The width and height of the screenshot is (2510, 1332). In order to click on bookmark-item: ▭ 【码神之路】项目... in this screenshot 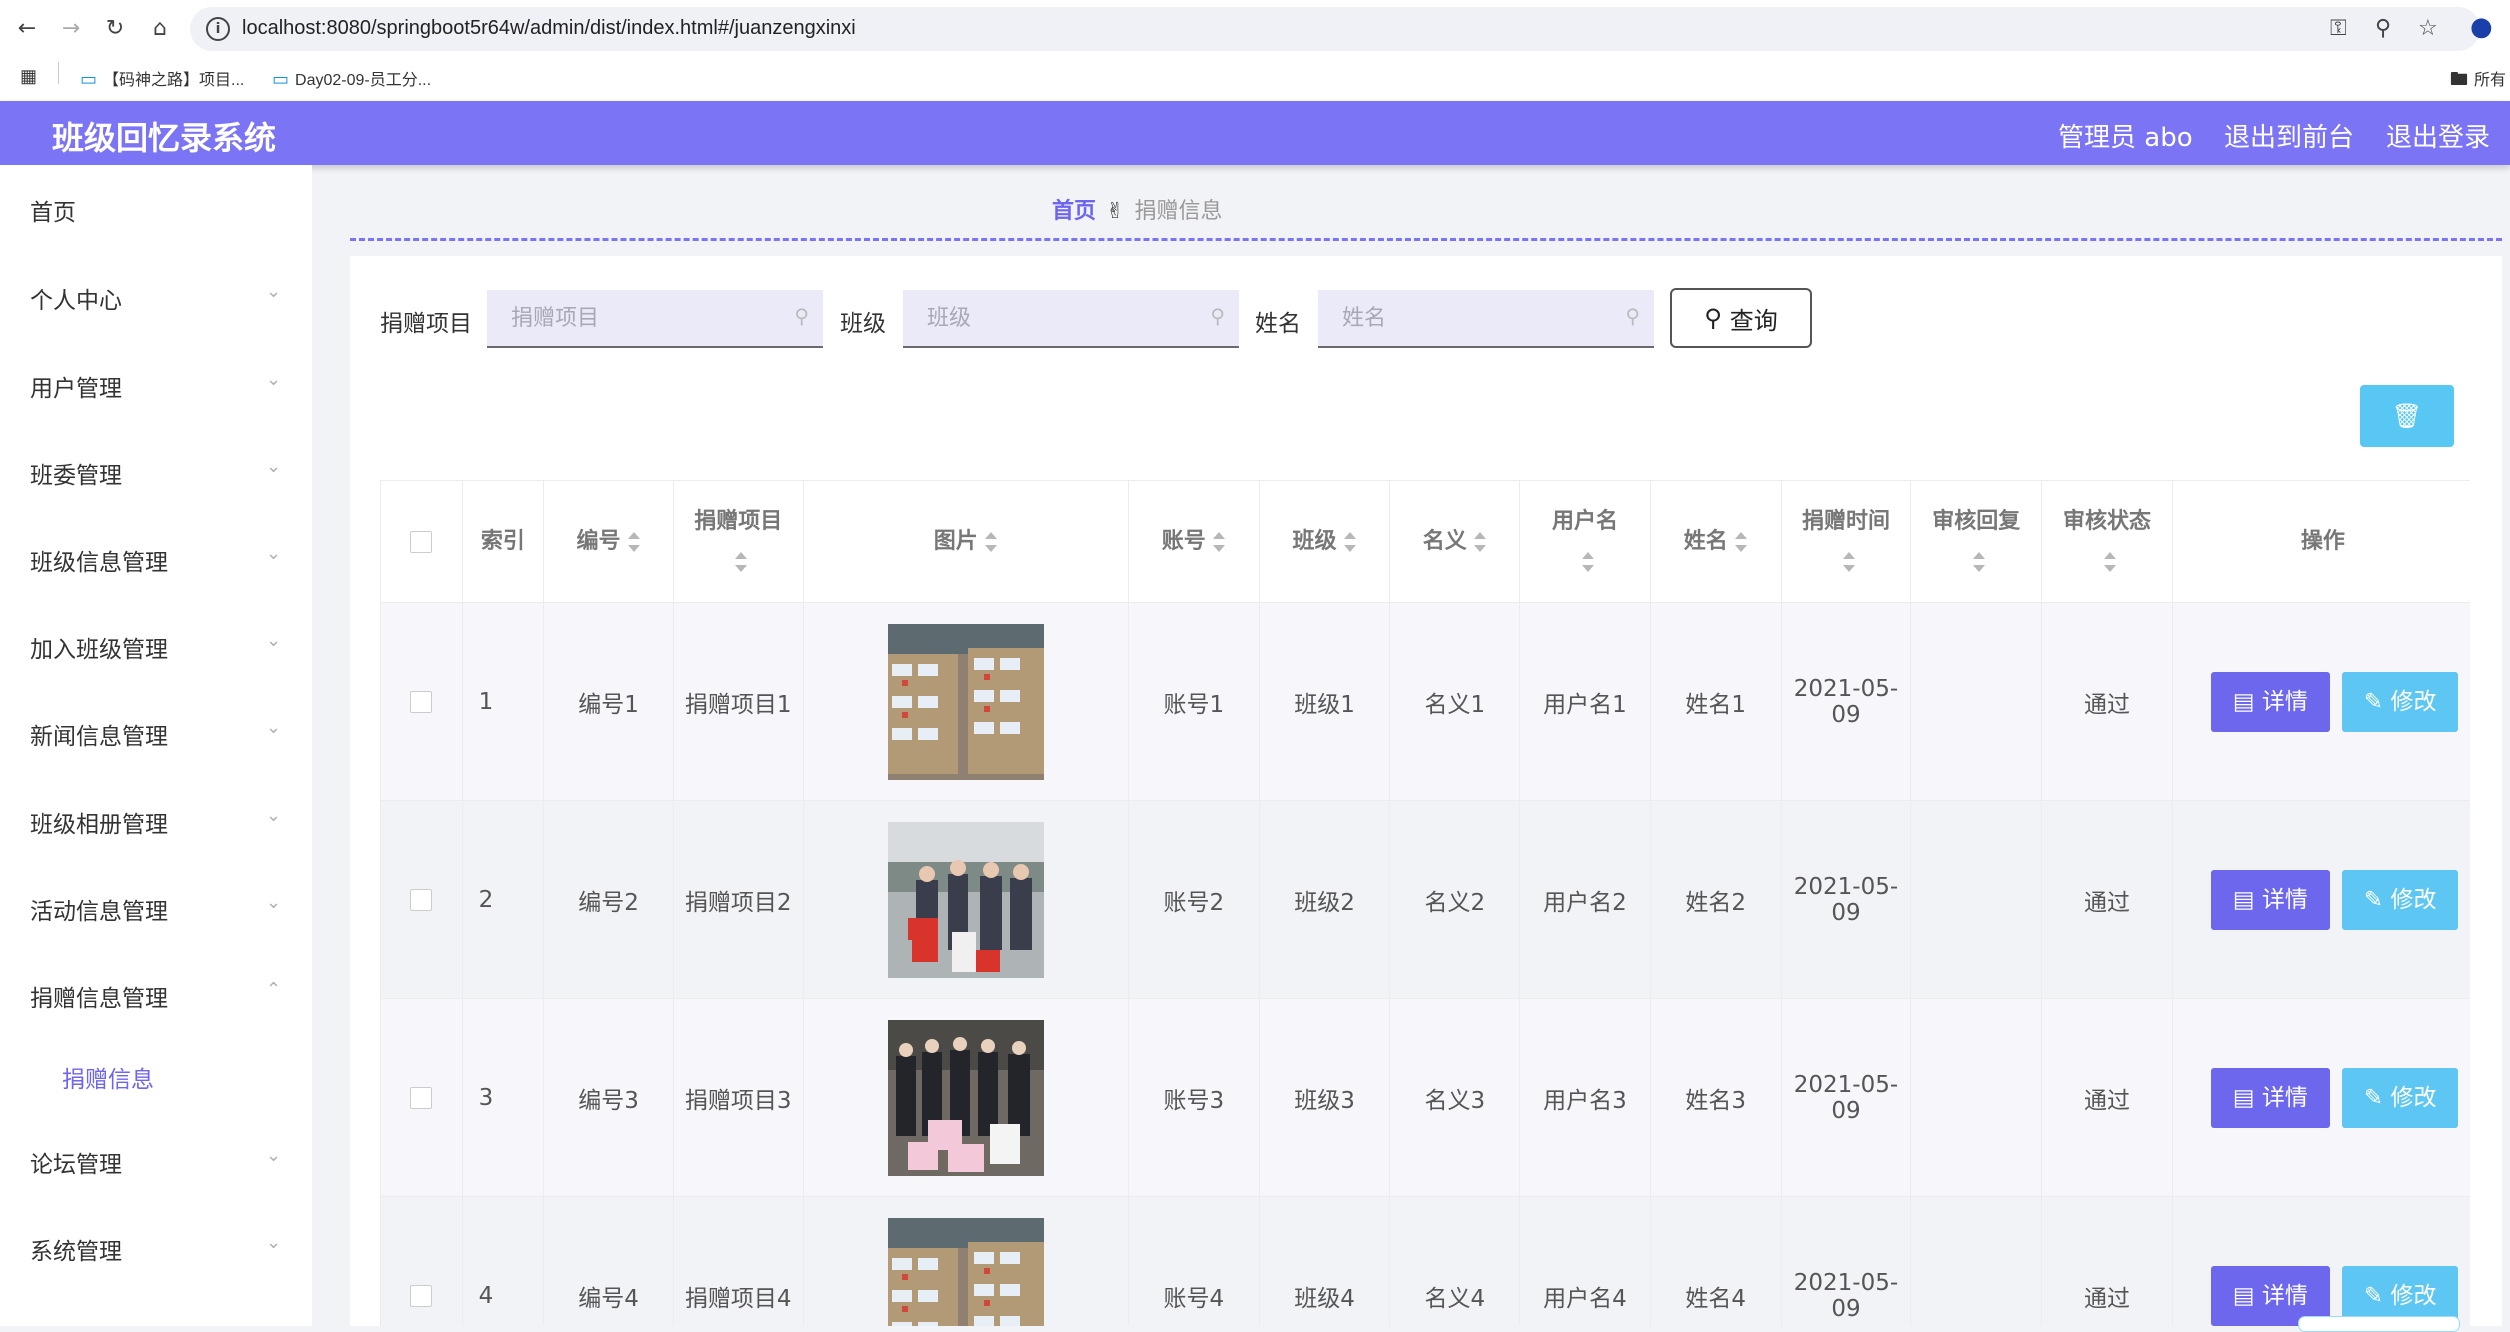, I will do `click(162, 78)`.